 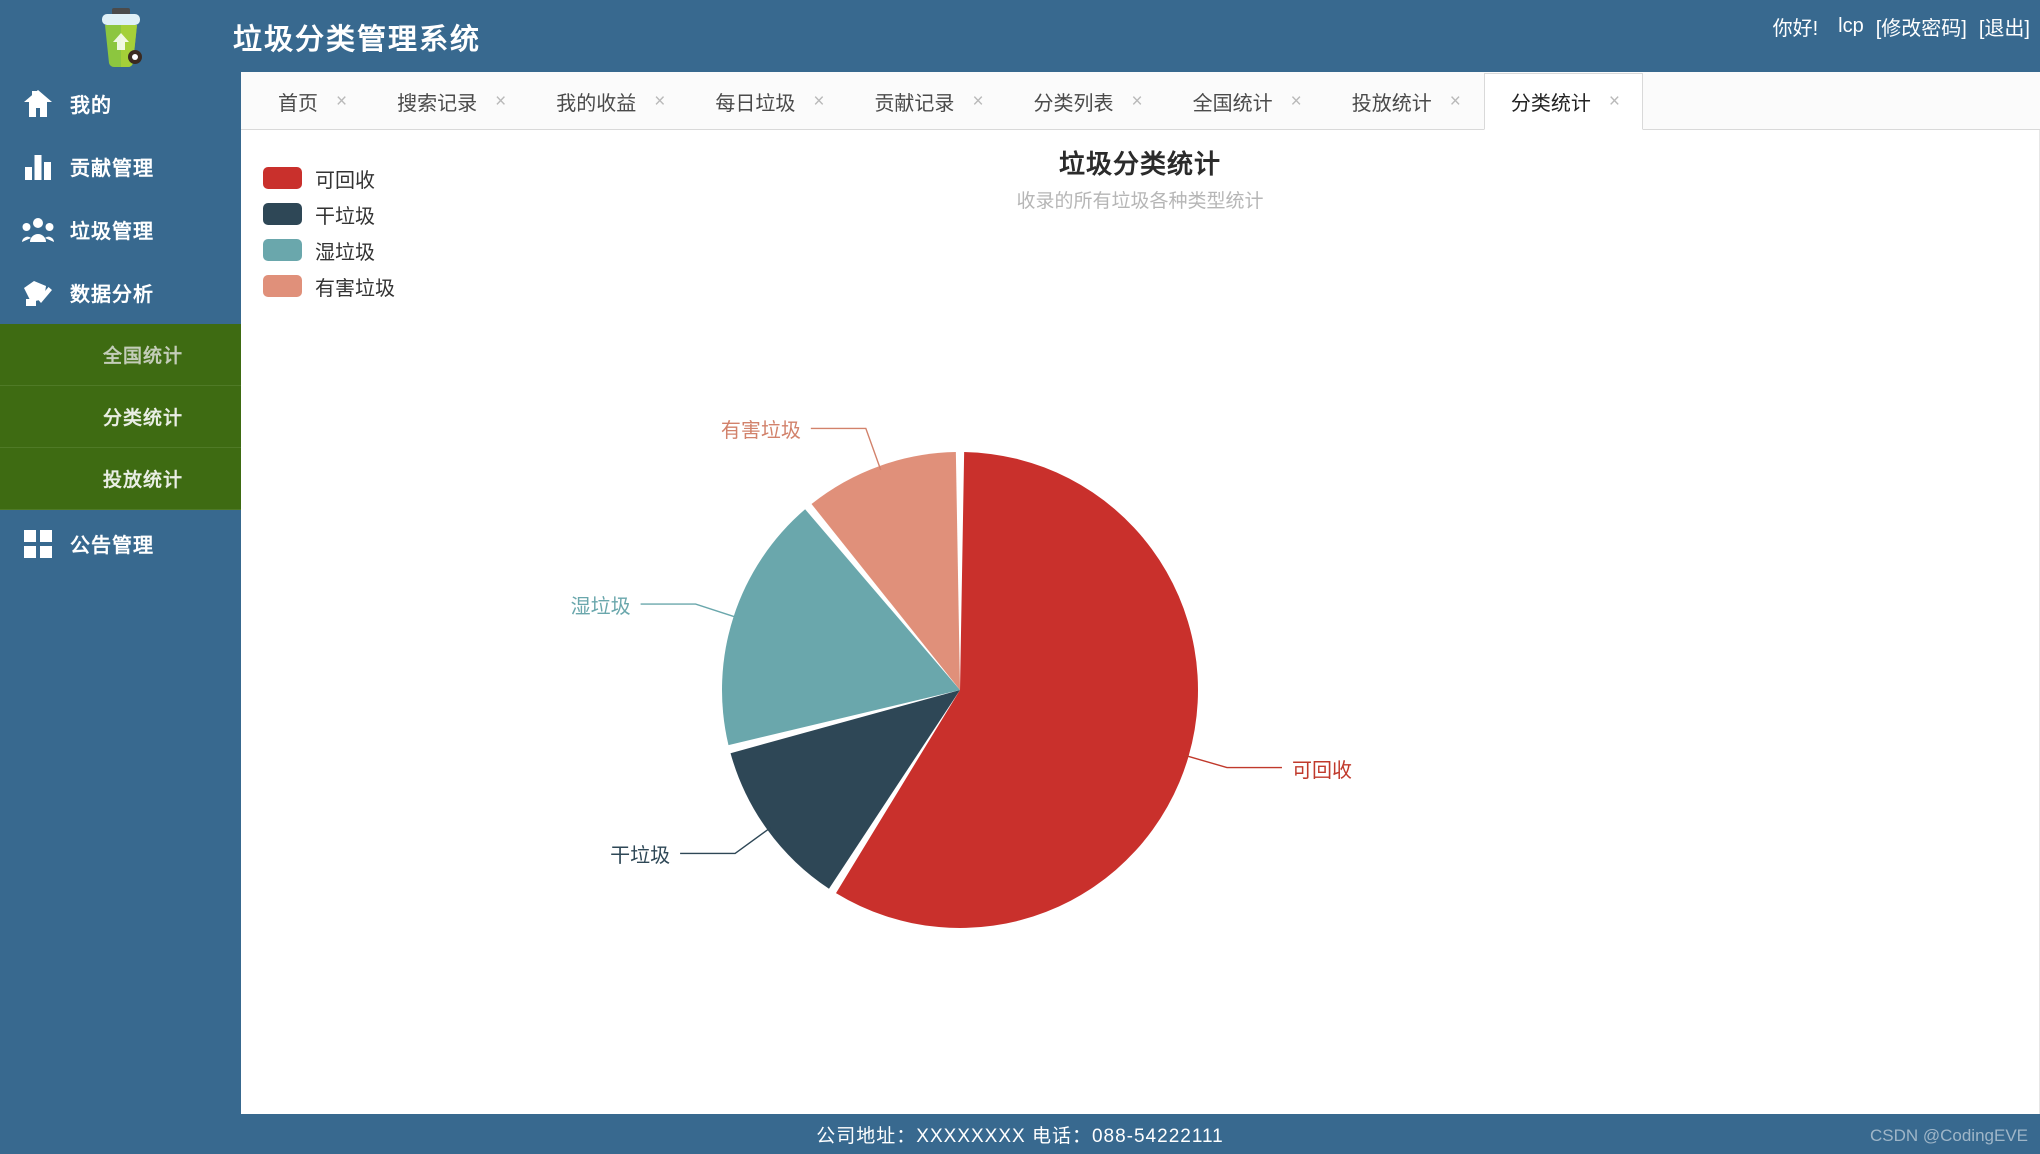 What do you see at coordinates (1073, 104) in the screenshot?
I see `tab-label: 分类列表` at bounding box center [1073, 104].